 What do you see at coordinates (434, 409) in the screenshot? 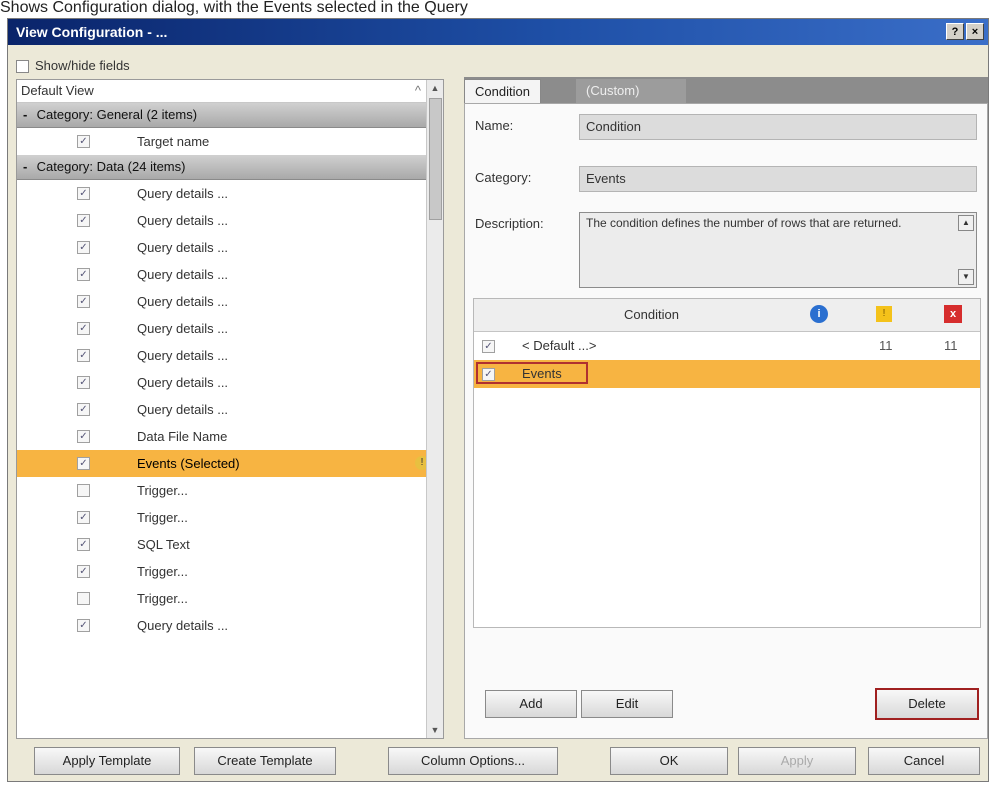
I see `tree-scrollbar: ▲ ▼` at bounding box center [434, 409].